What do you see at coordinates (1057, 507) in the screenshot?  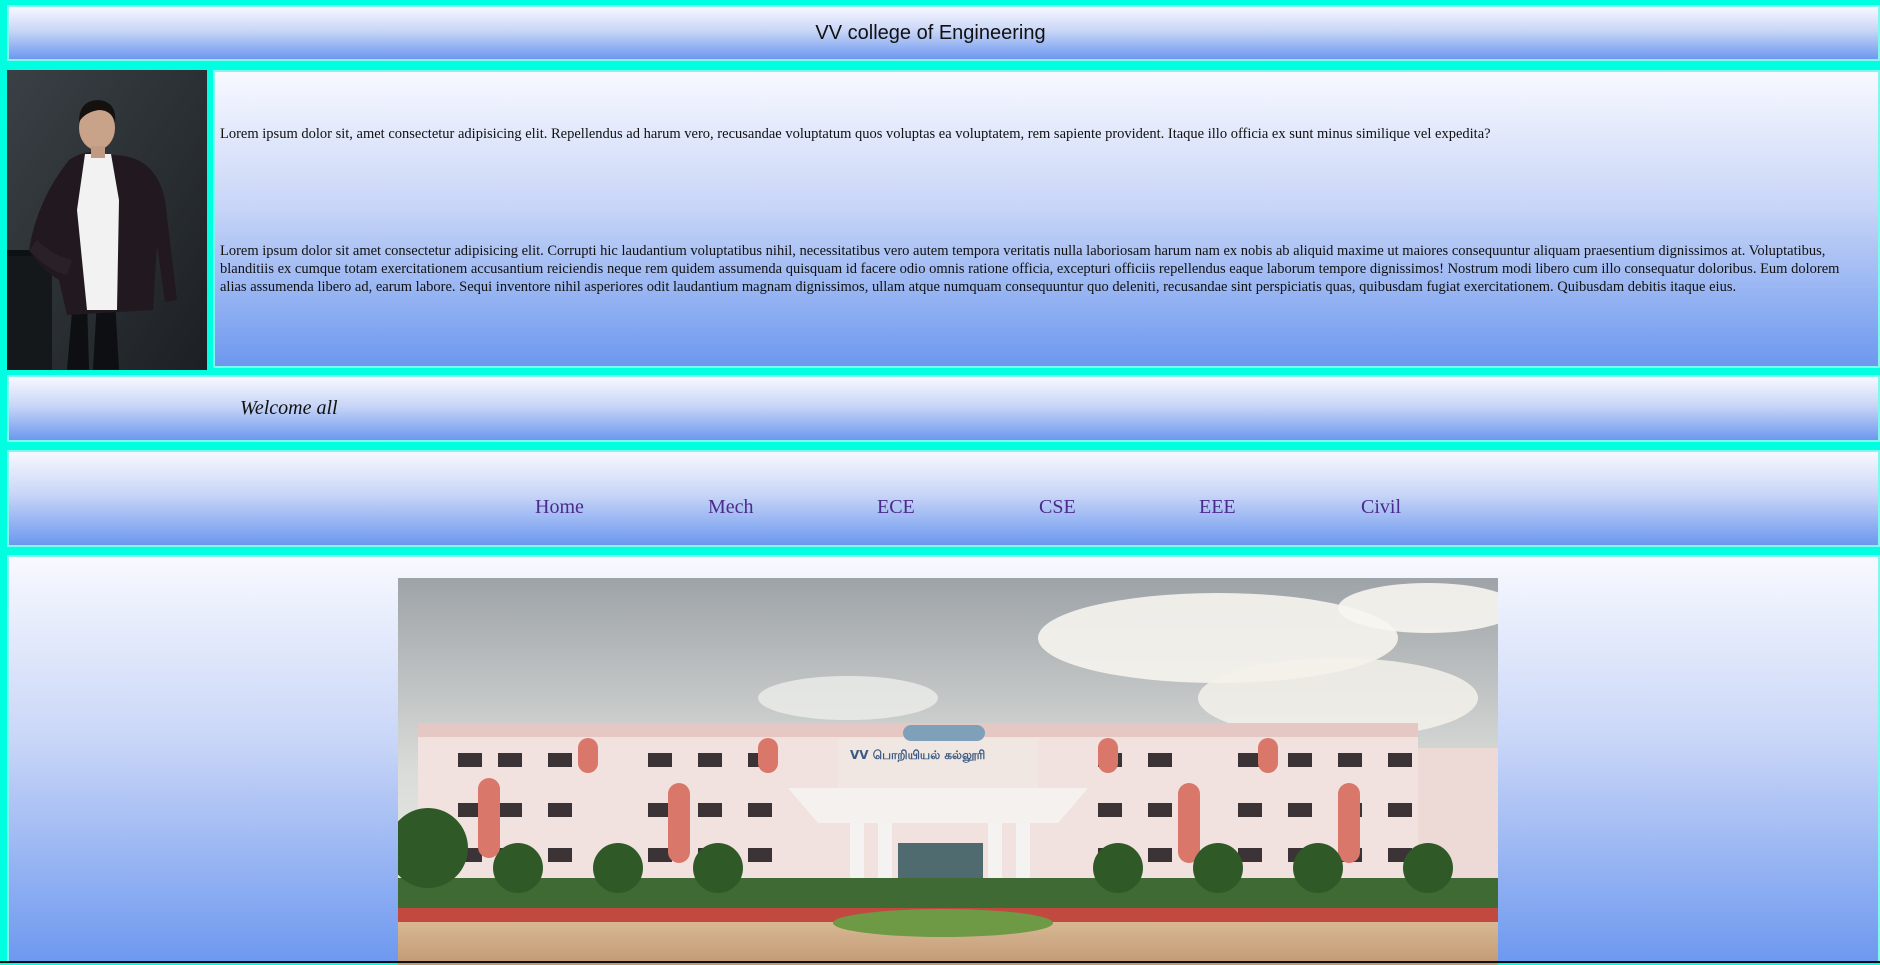 I see `nav-link-cse: CSE` at bounding box center [1057, 507].